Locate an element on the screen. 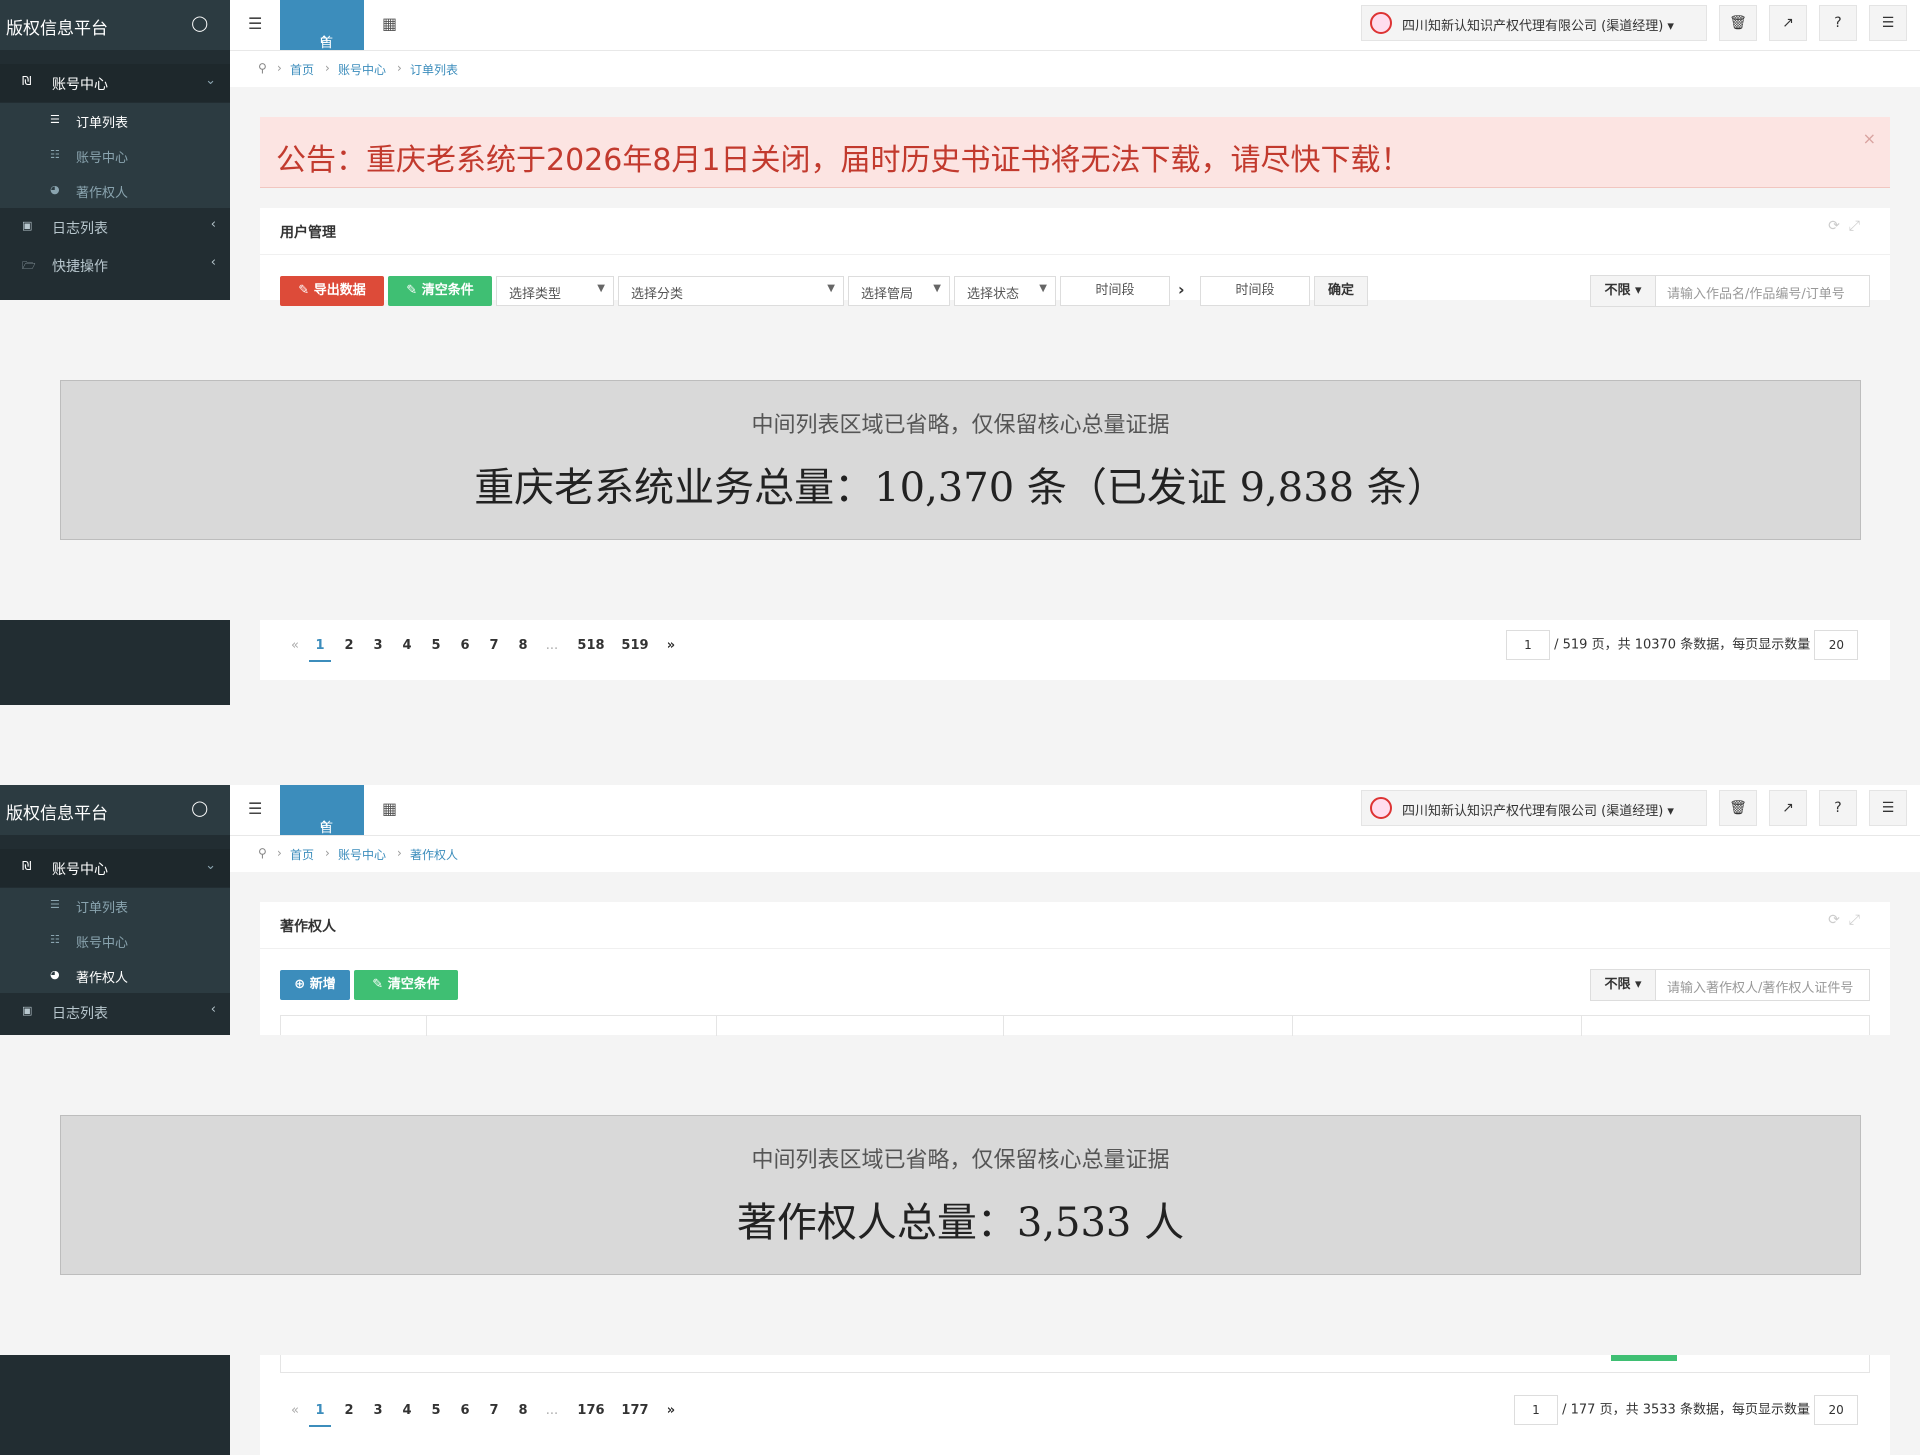 The width and height of the screenshot is (1920, 1455). omission-note: 中间列表区域已省略，仅保留核心总量证据 is located at coordinates (960, 1160).